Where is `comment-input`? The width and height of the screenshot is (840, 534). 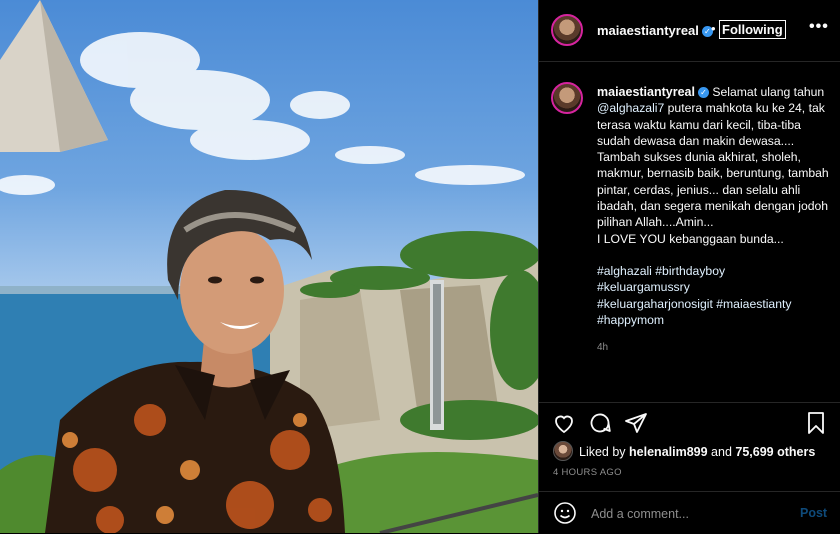
comment-input is located at coordinates (691, 514).